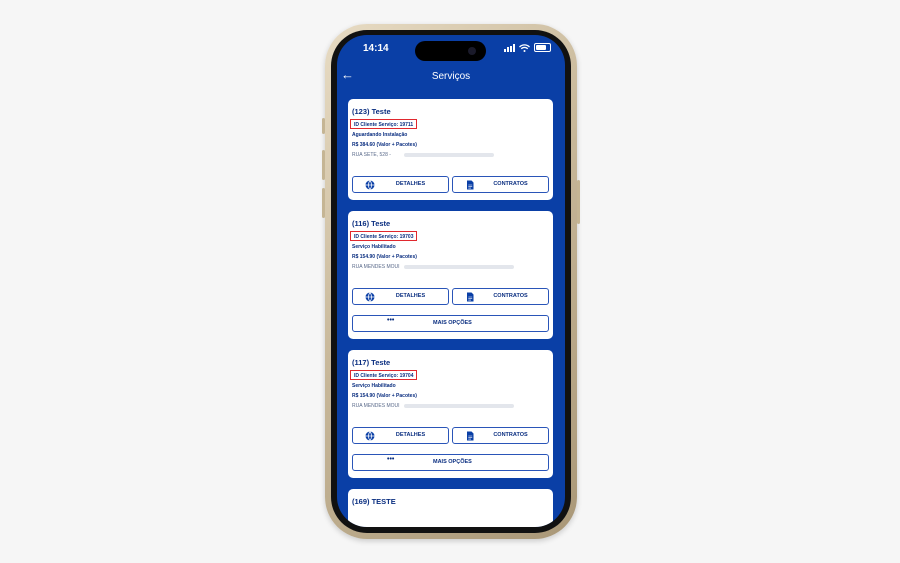 Image resolution: width=900 pixels, height=563 pixels. Describe the element at coordinates (384, 145) in the screenshot. I see `service-price: R$ 384.60 (Valor + Pacotes)` at that location.